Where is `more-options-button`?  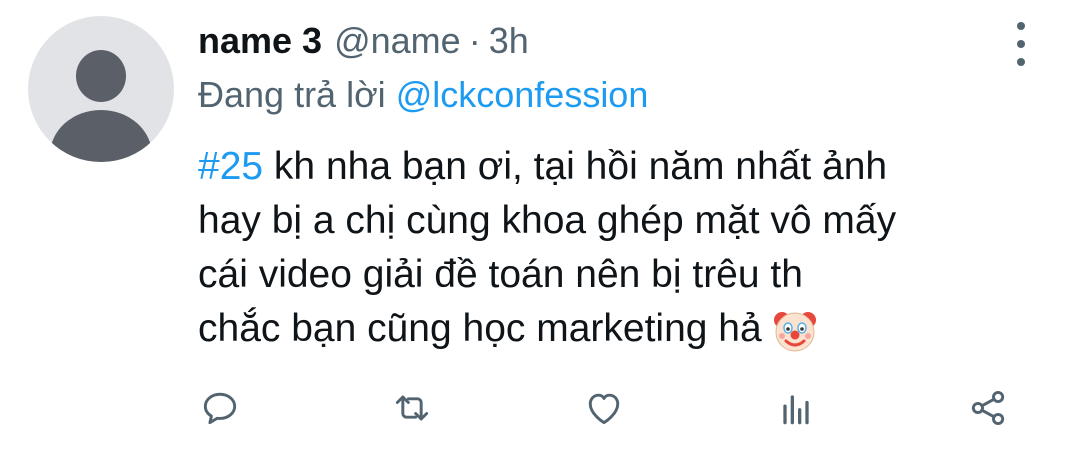 more-options-button is located at coordinates (1021, 44).